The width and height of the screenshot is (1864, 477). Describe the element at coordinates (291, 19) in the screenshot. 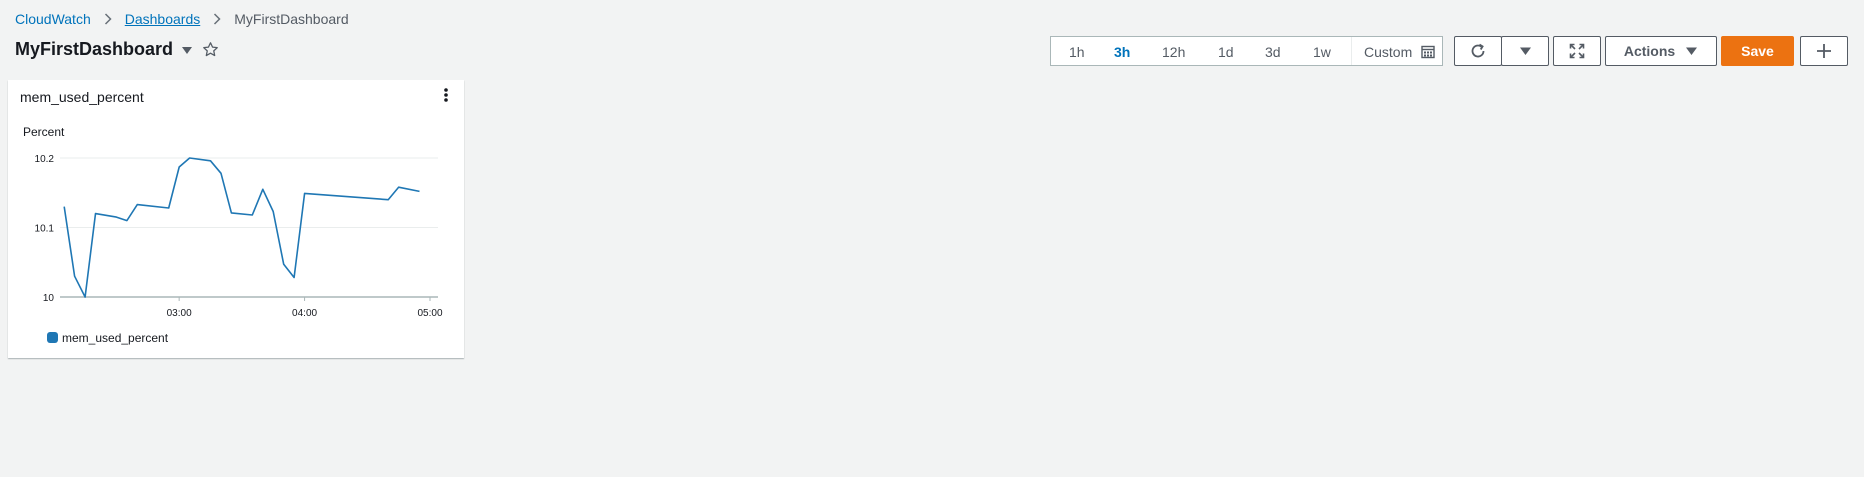

I see `breadcrumb-current: MyFirstDashboard` at that location.